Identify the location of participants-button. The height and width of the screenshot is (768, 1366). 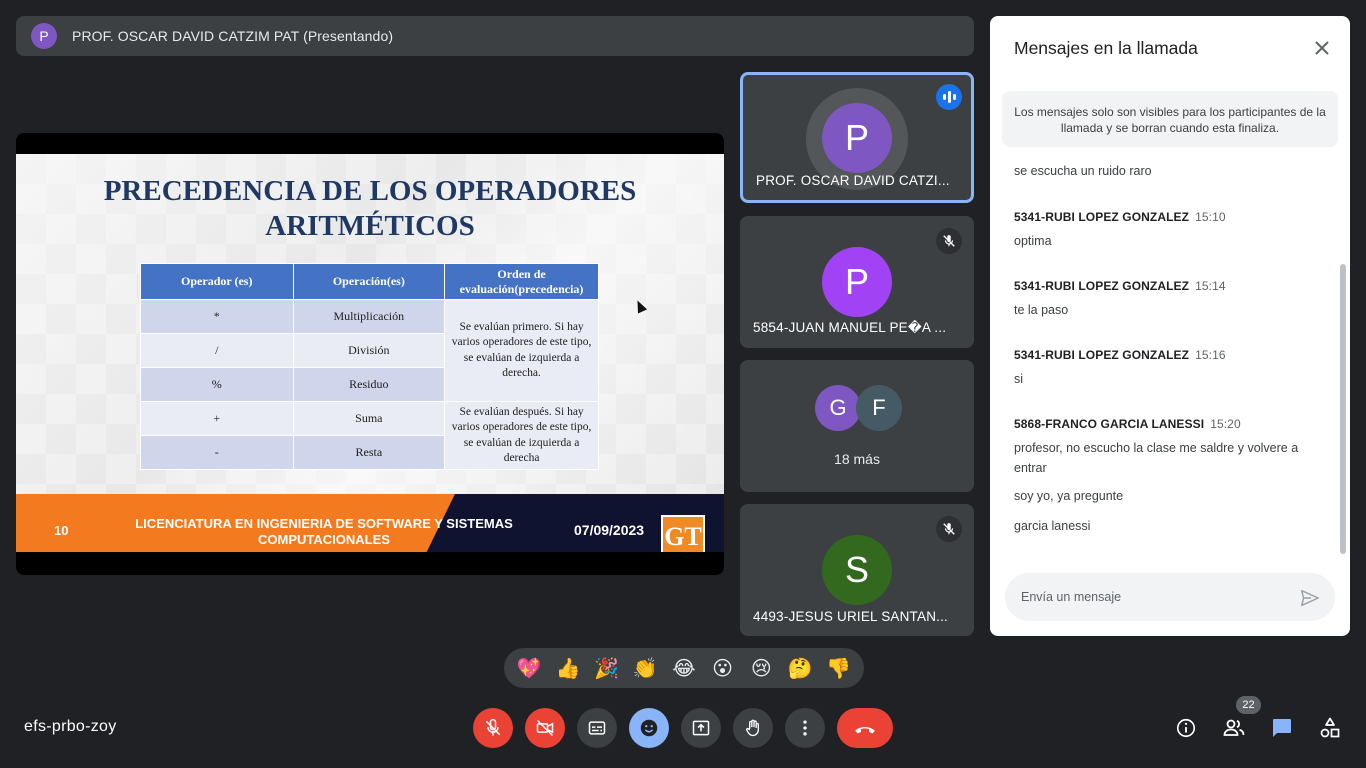
(1234, 728).